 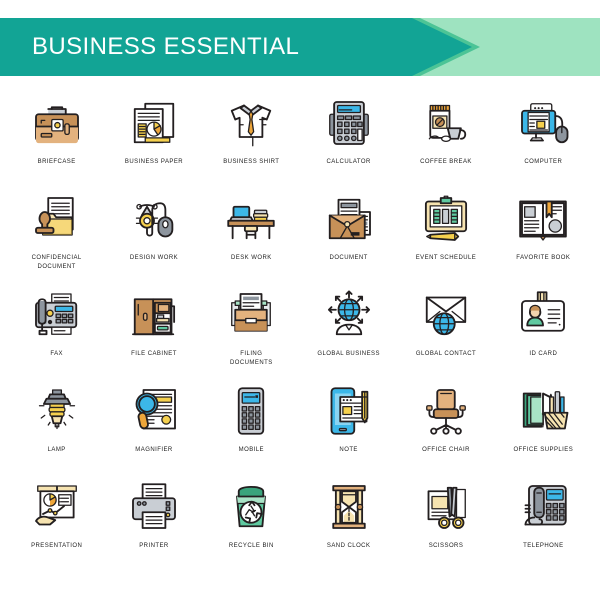 What do you see at coordinates (543, 219) in the screenshot?
I see `favorite-book-icon` at bounding box center [543, 219].